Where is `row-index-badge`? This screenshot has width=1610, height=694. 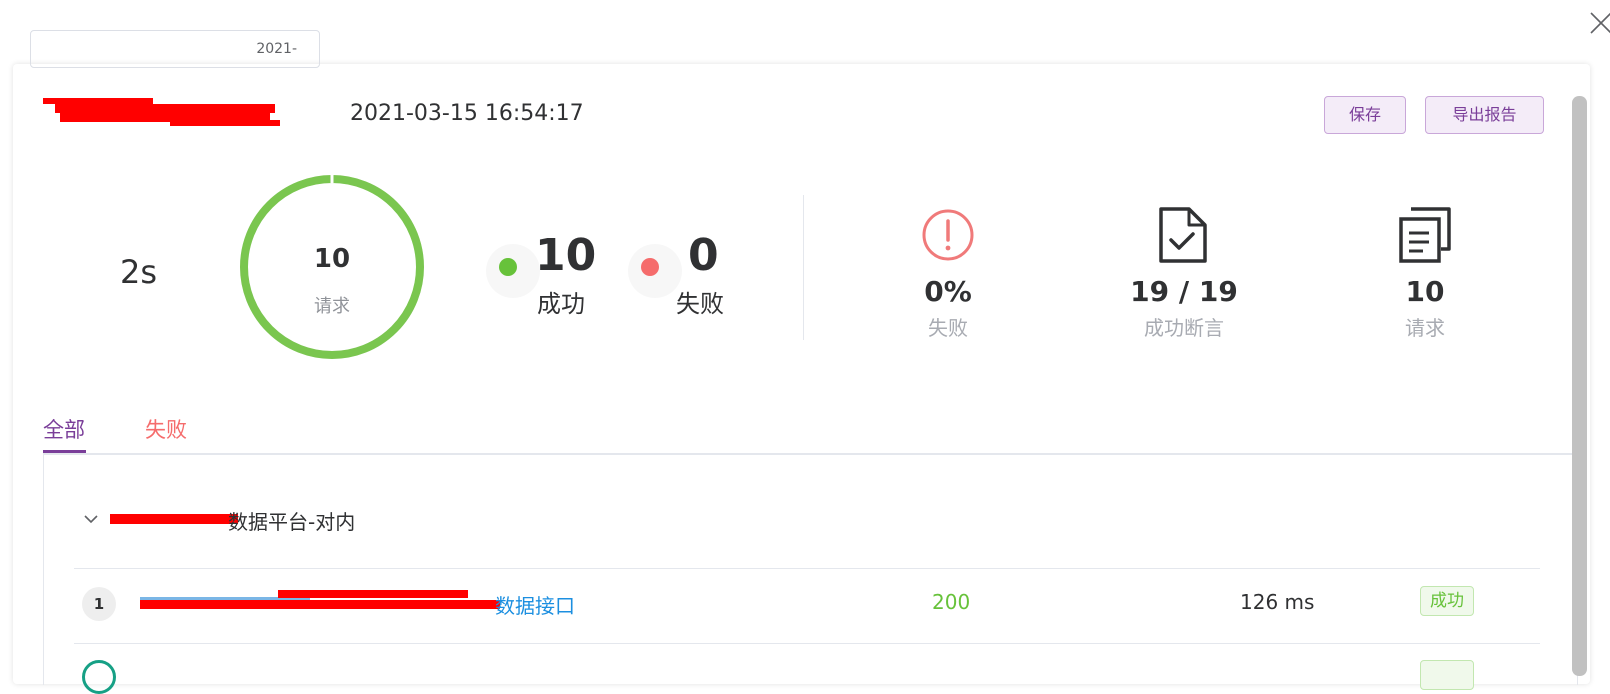
row-index-badge is located at coordinates (99, 677).